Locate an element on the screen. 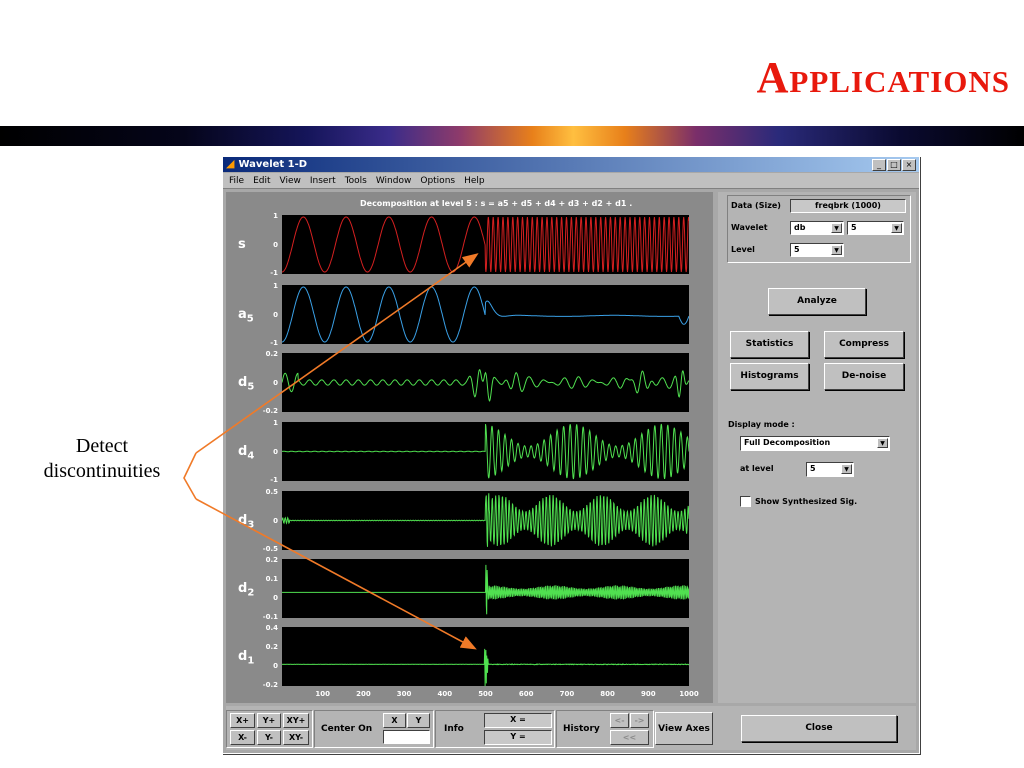 This screenshot has width=1024, height=768. subplot-d5 is located at coordinates (485, 382).